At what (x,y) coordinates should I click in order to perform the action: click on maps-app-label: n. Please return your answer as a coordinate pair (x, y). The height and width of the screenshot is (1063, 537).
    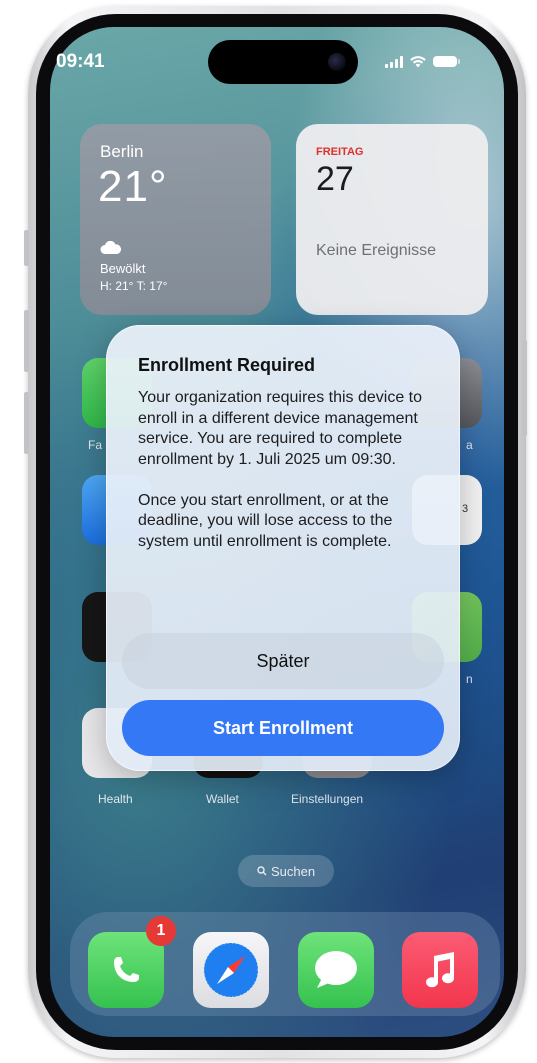
    Looking at the image, I should click on (469, 679).